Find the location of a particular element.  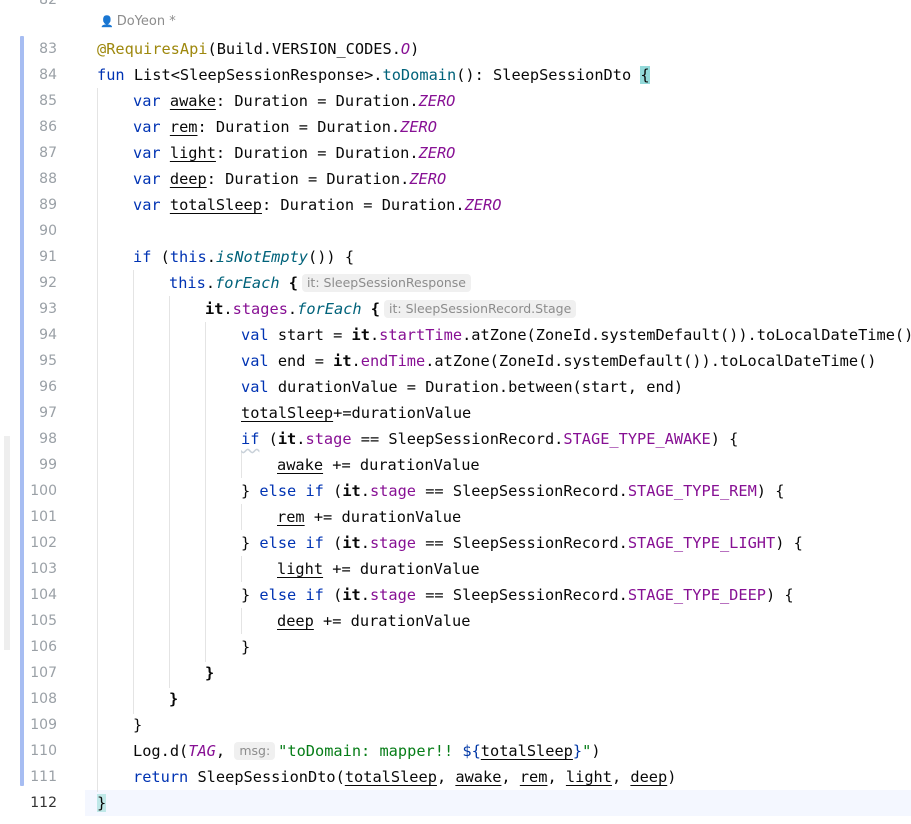

code-line: light += durationValue is located at coordinates (378, 569).